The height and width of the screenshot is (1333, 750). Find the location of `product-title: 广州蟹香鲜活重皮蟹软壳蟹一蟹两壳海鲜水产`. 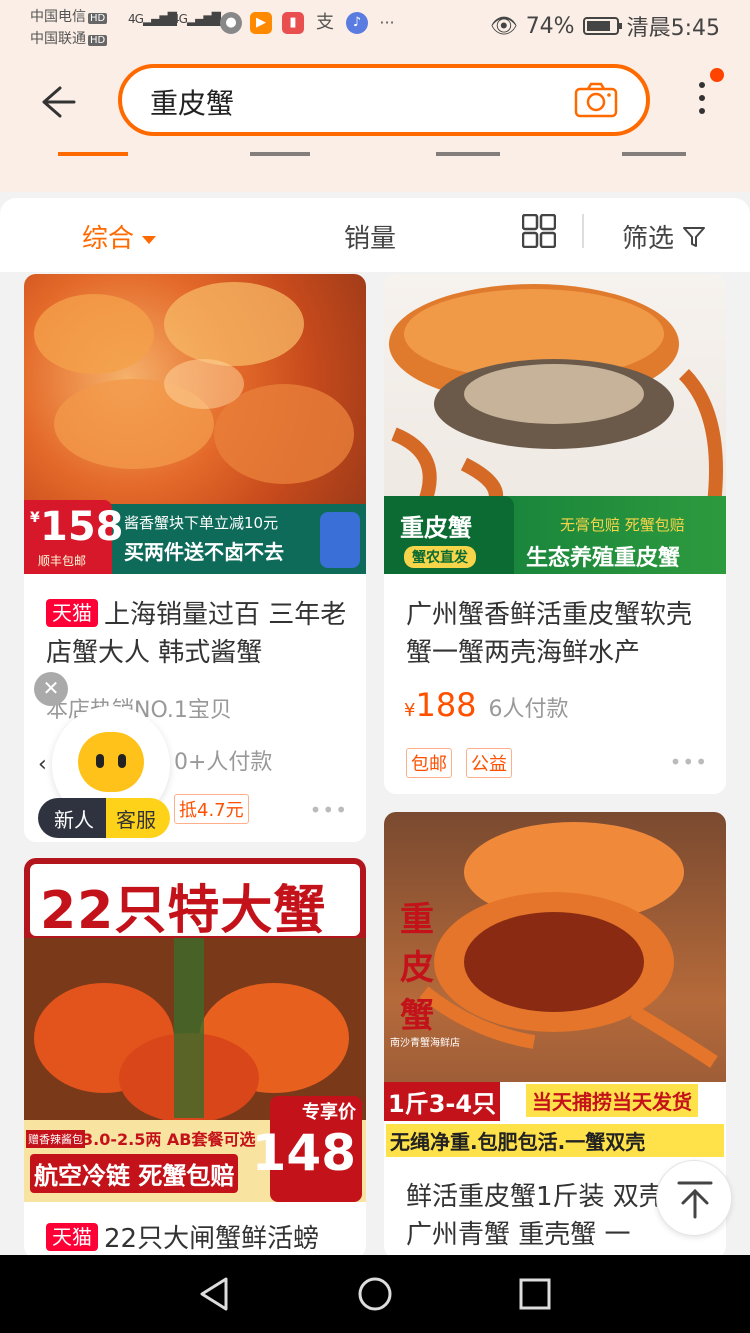

product-title: 广州蟹香鲜活重皮蟹软壳蟹一蟹两壳海鲜水产 is located at coordinates (557, 634).